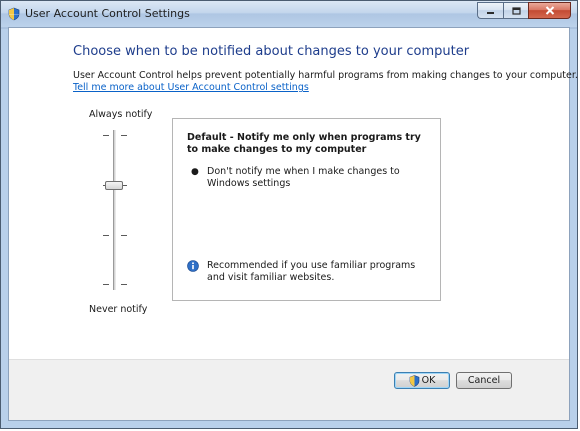 Image resolution: width=580 pixels, height=431 pixels. I want to click on close-button, so click(549, 10).